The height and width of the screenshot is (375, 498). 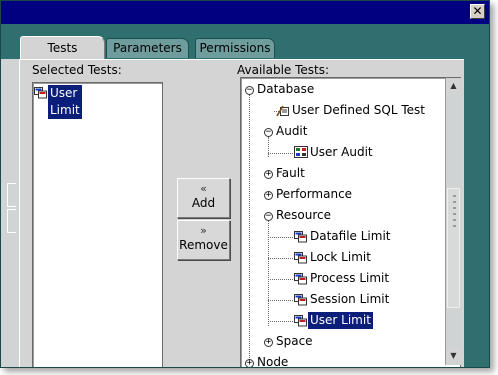 What do you see at coordinates (453, 248) in the screenshot?
I see `scrollbar-thumb` at bounding box center [453, 248].